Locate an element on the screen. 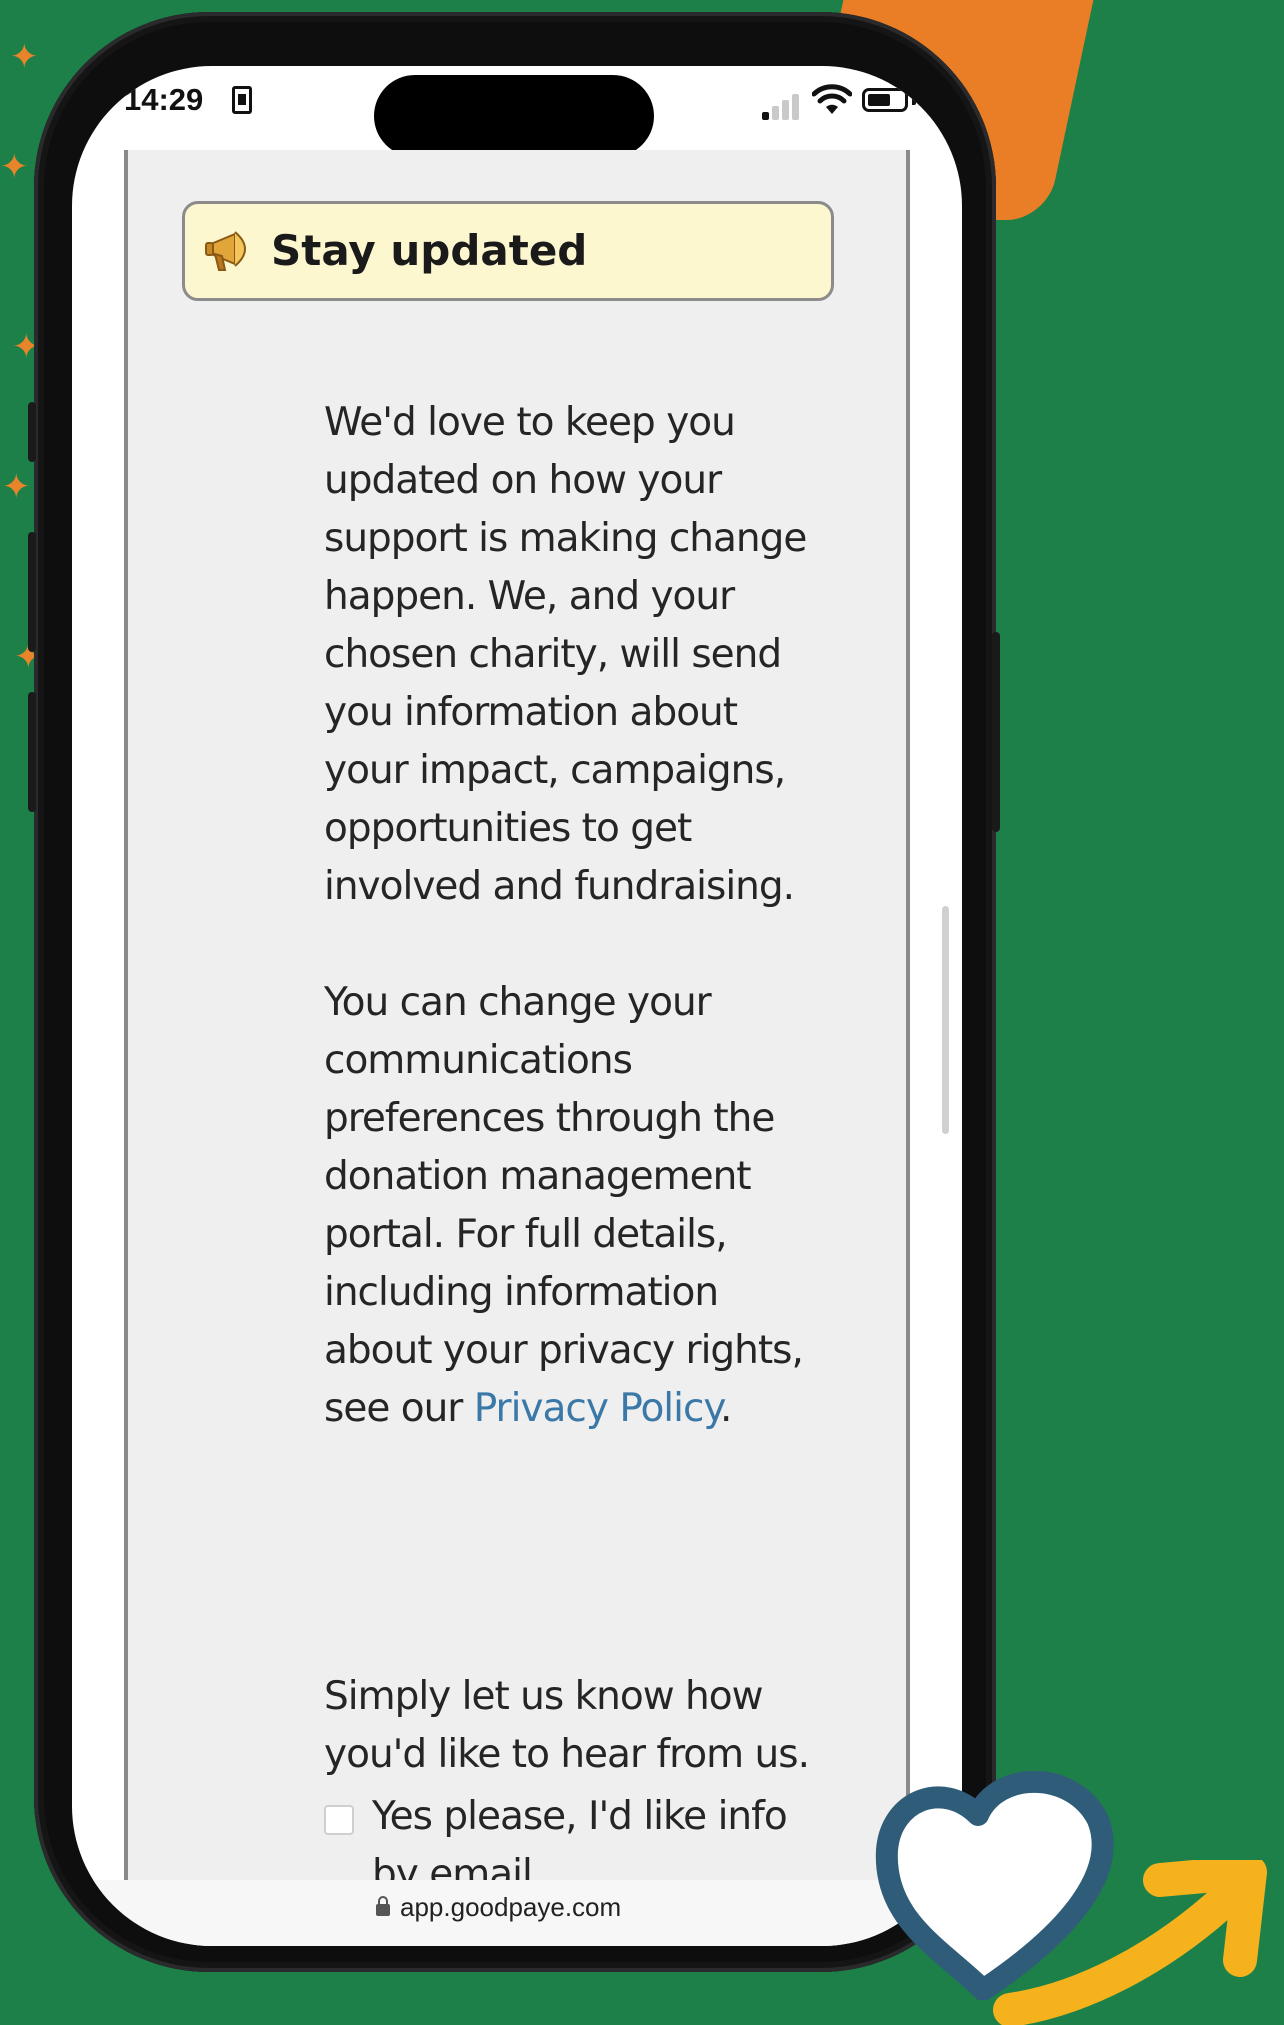 This screenshot has height=2025, width=1284. text-line: opportunities to get is located at coordinates (508, 828).